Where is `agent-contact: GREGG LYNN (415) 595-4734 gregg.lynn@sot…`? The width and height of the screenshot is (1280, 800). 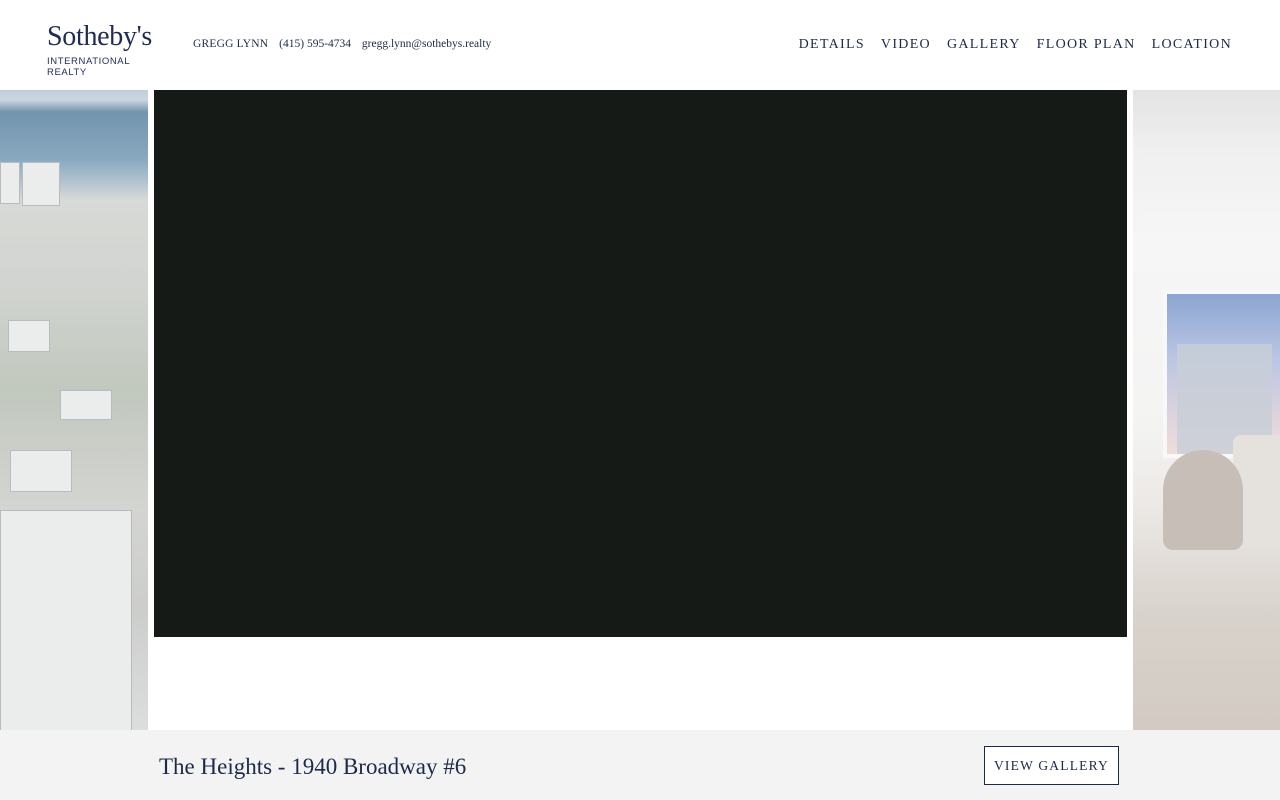 agent-contact: GREGG LYNN (415) 595-4734 gregg.lynn@sot… is located at coordinates (346, 44).